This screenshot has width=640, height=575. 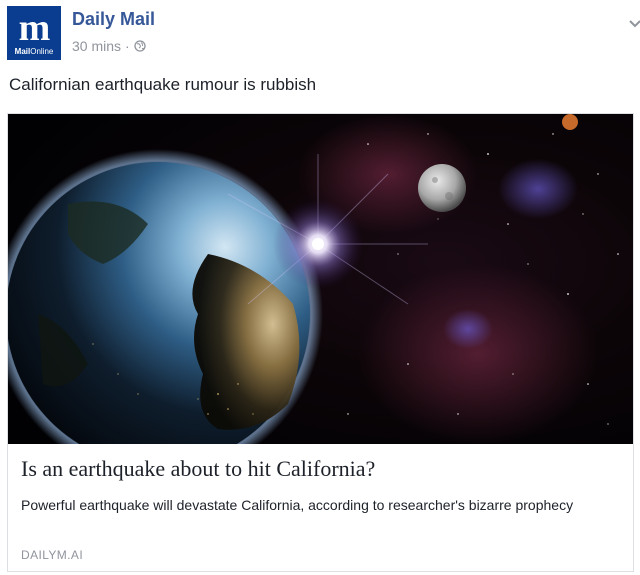 I want to click on chevron-down-icon, so click(x=634, y=24).